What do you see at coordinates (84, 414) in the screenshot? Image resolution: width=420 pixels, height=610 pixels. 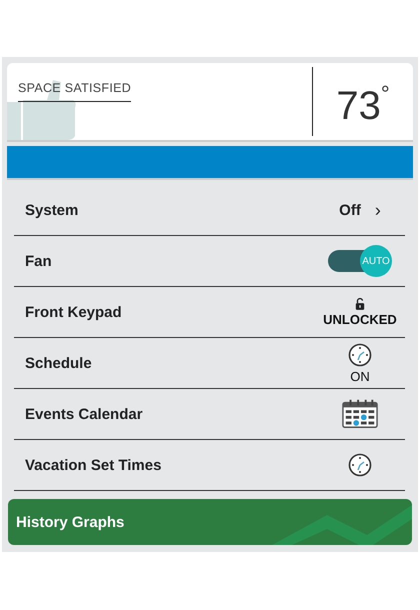 I see `row-label: Events Calendar` at bounding box center [84, 414].